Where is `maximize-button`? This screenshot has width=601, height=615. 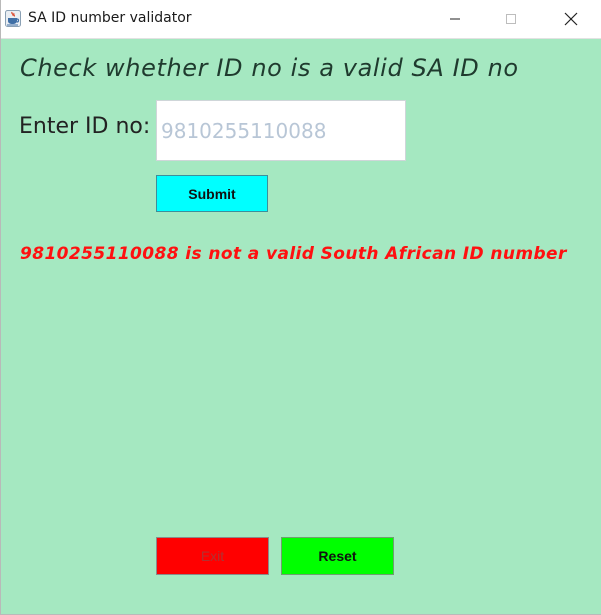
maximize-button is located at coordinates (511, 19).